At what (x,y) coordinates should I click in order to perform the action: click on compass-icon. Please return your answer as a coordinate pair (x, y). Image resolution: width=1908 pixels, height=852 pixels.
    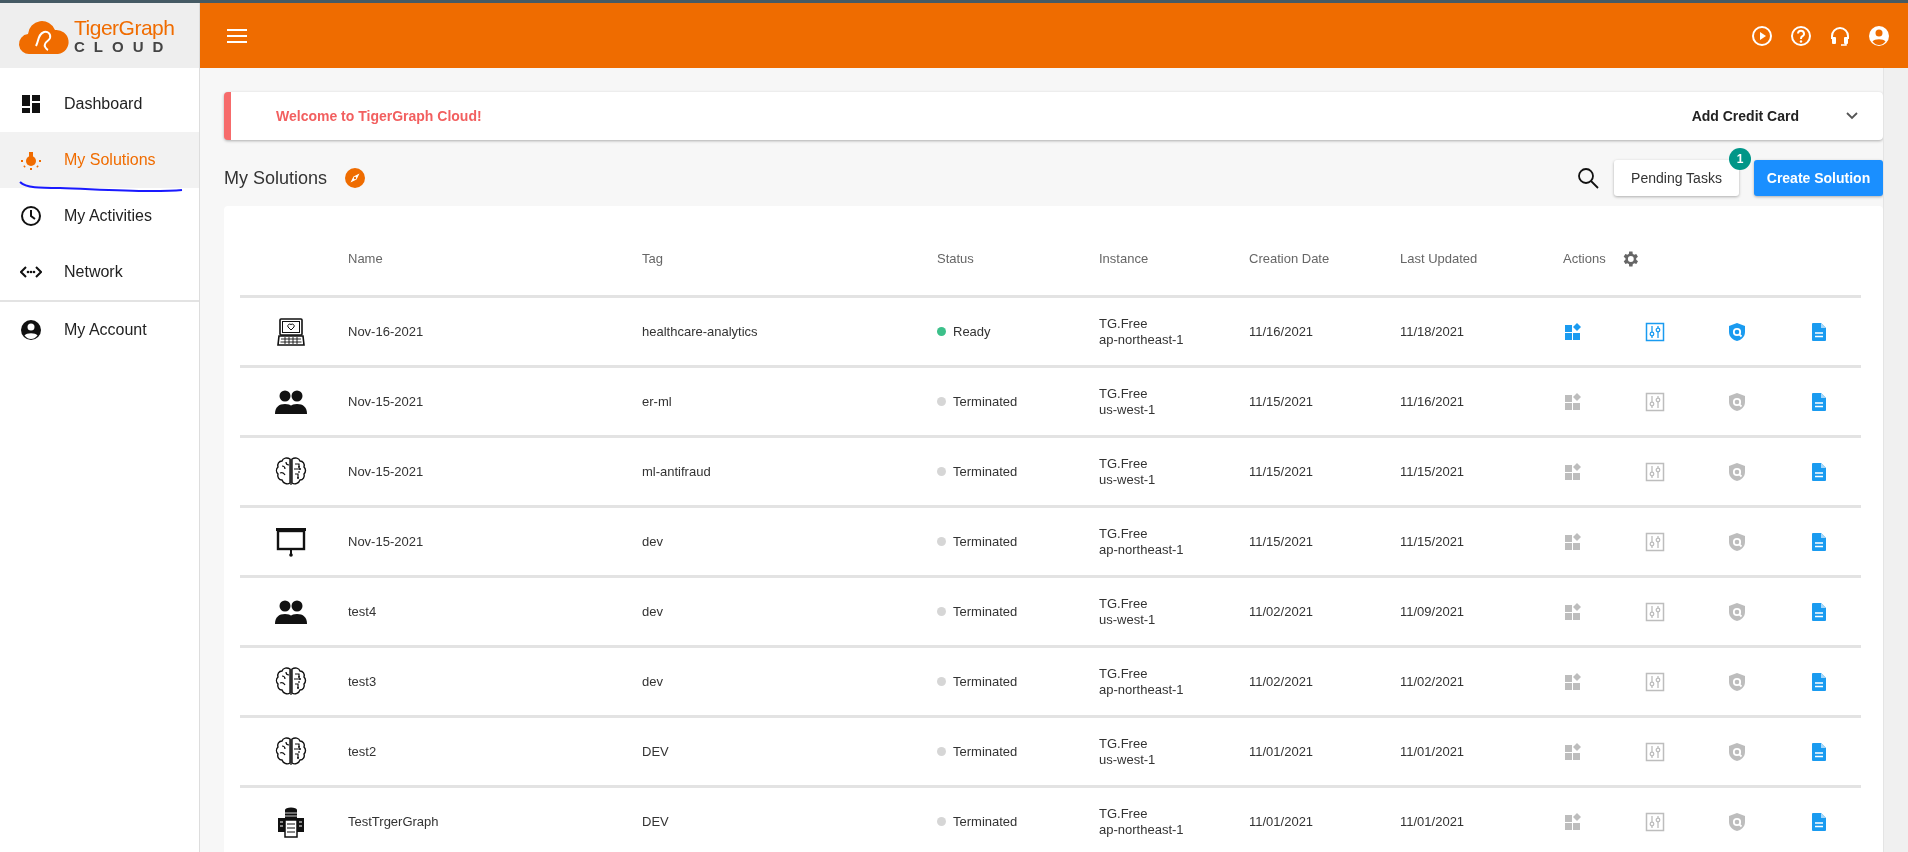
    Looking at the image, I should click on (355, 178).